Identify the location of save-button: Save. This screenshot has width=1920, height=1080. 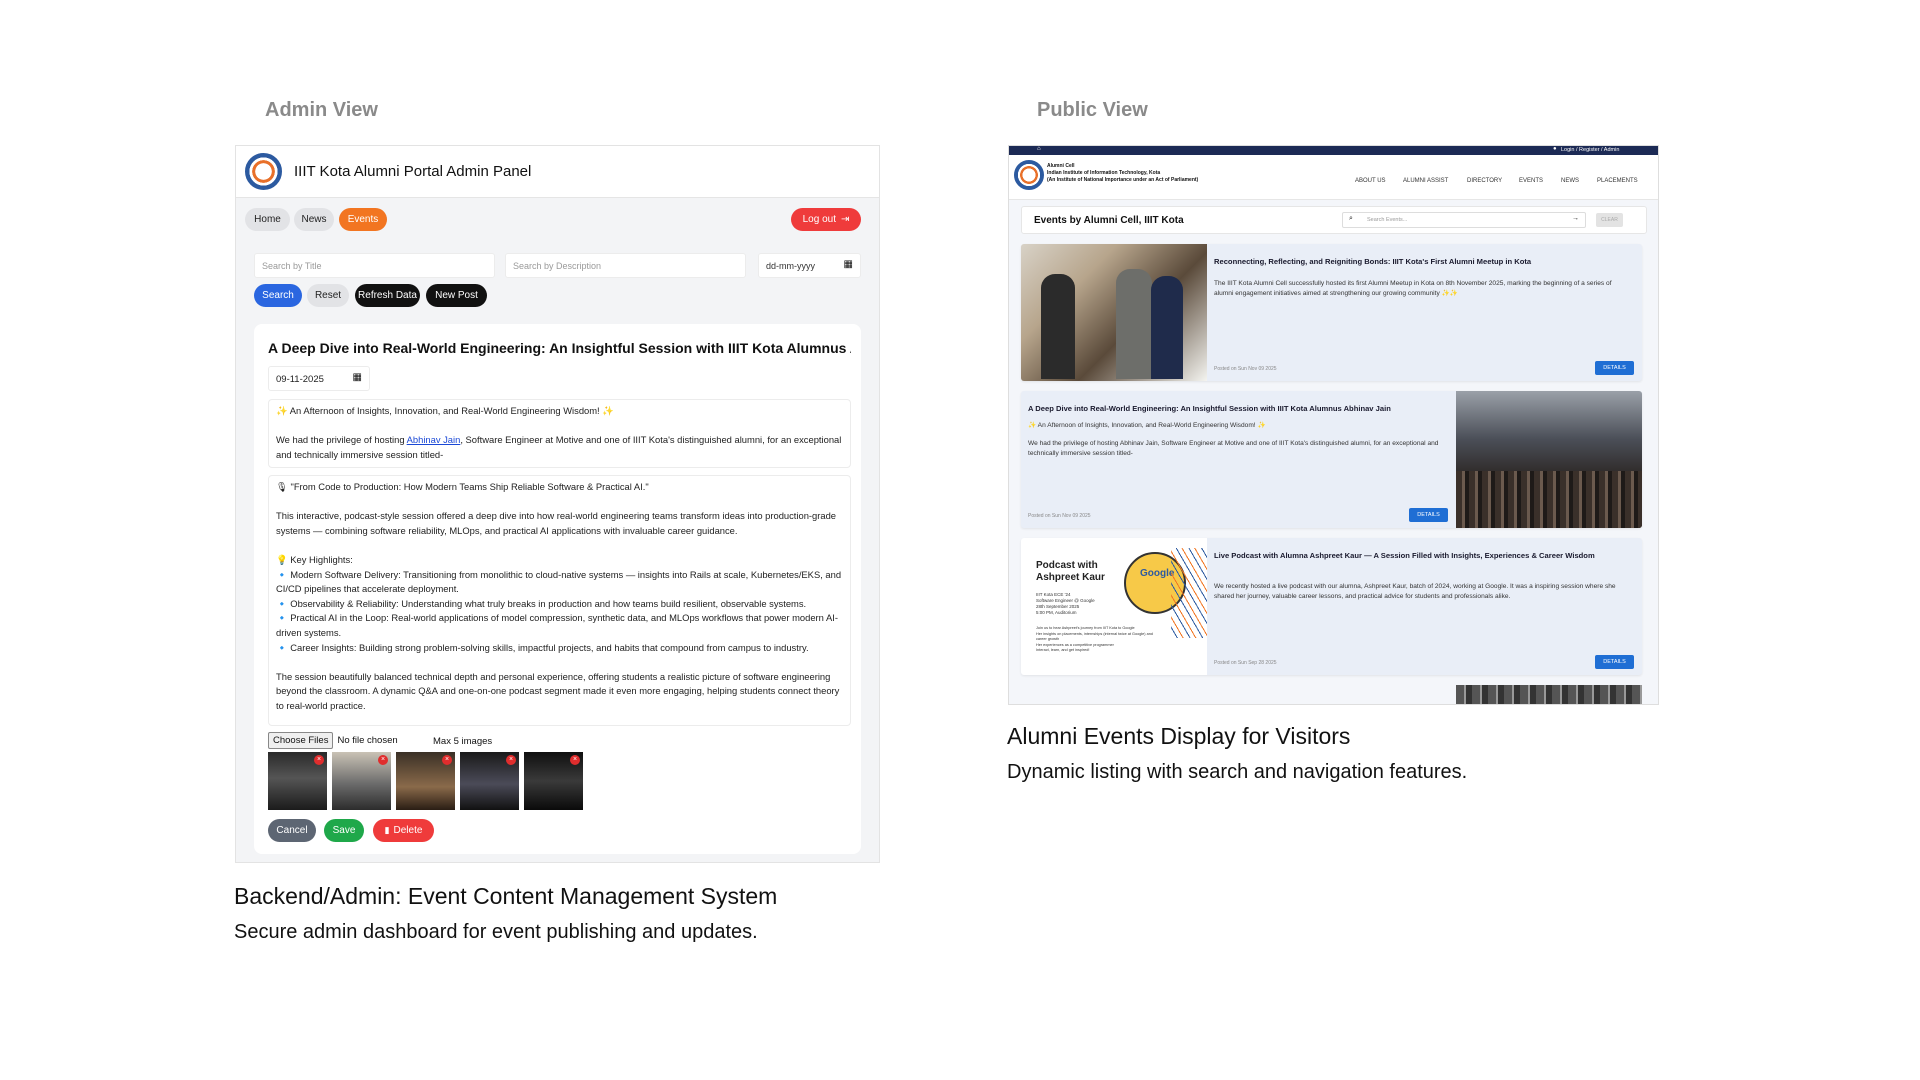
(344, 830).